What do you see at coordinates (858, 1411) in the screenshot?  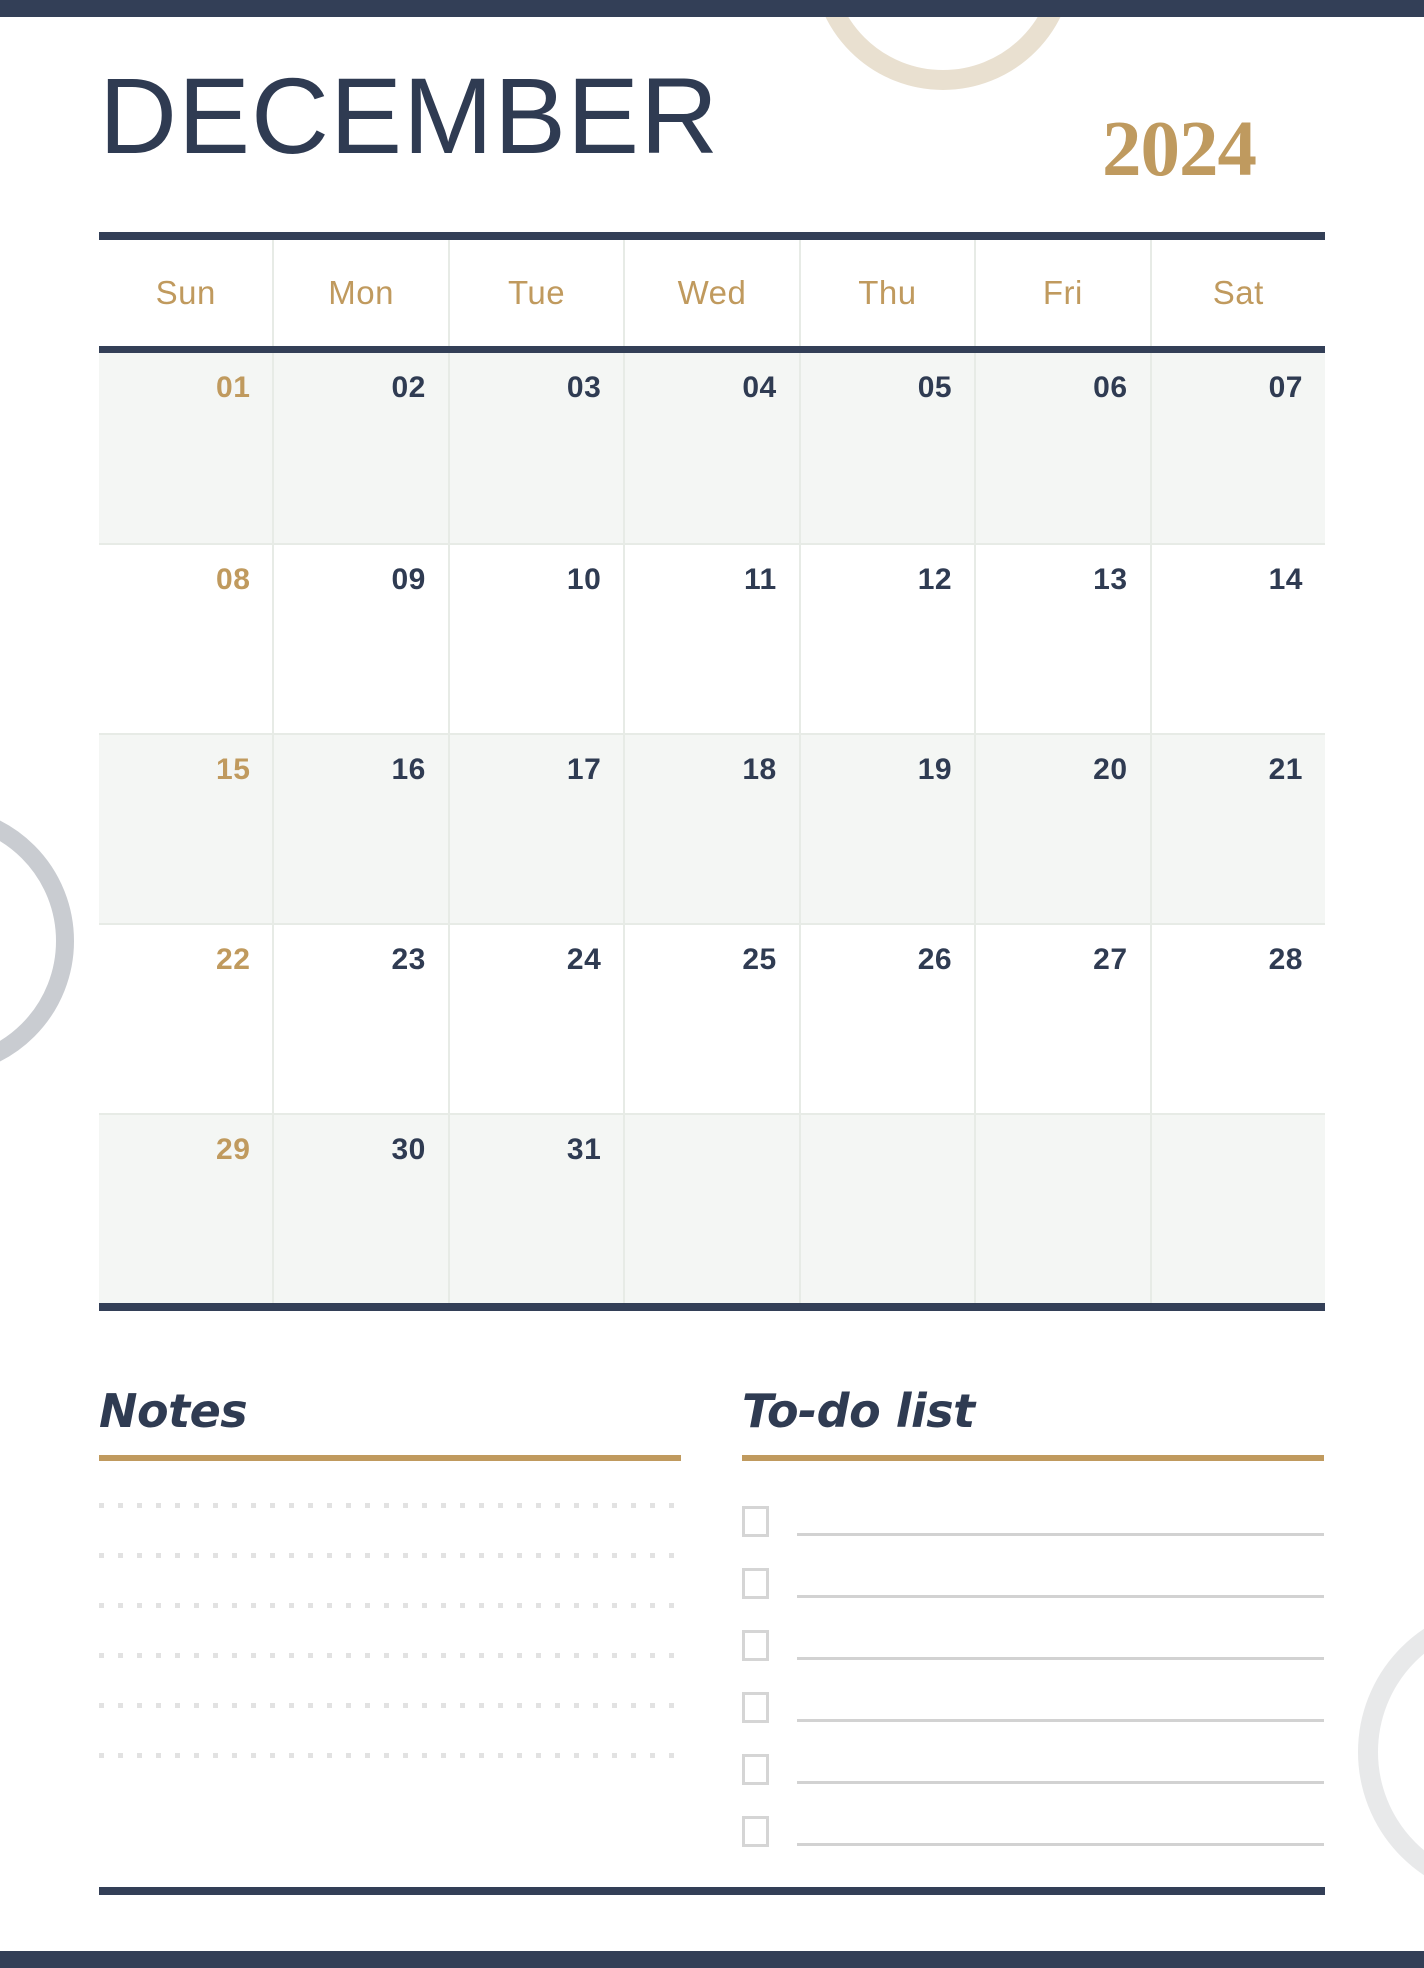 I see `todo-title: To-do list` at bounding box center [858, 1411].